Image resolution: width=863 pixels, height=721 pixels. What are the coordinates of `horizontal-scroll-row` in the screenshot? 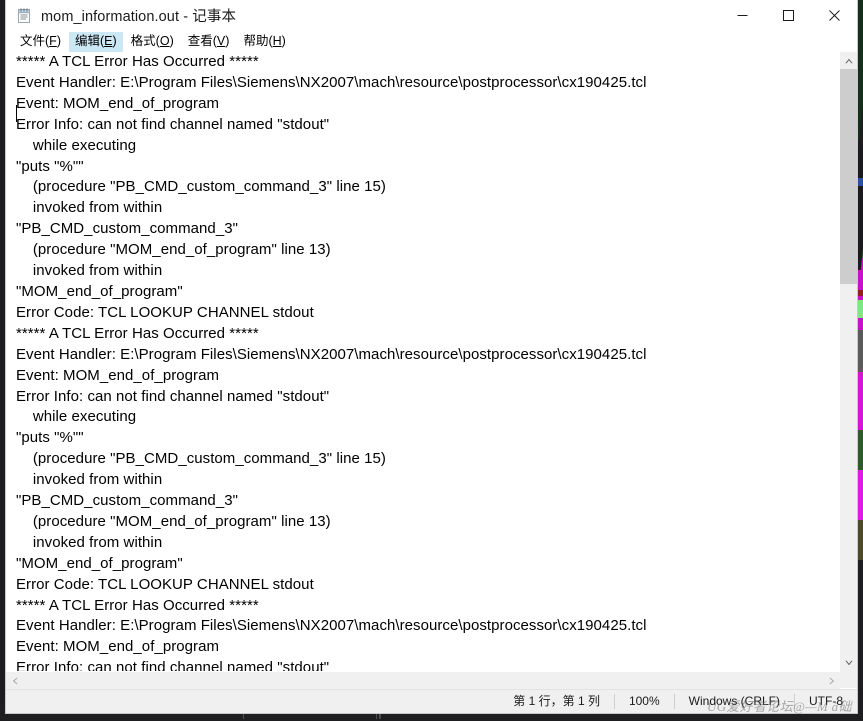 It's located at (431, 680).